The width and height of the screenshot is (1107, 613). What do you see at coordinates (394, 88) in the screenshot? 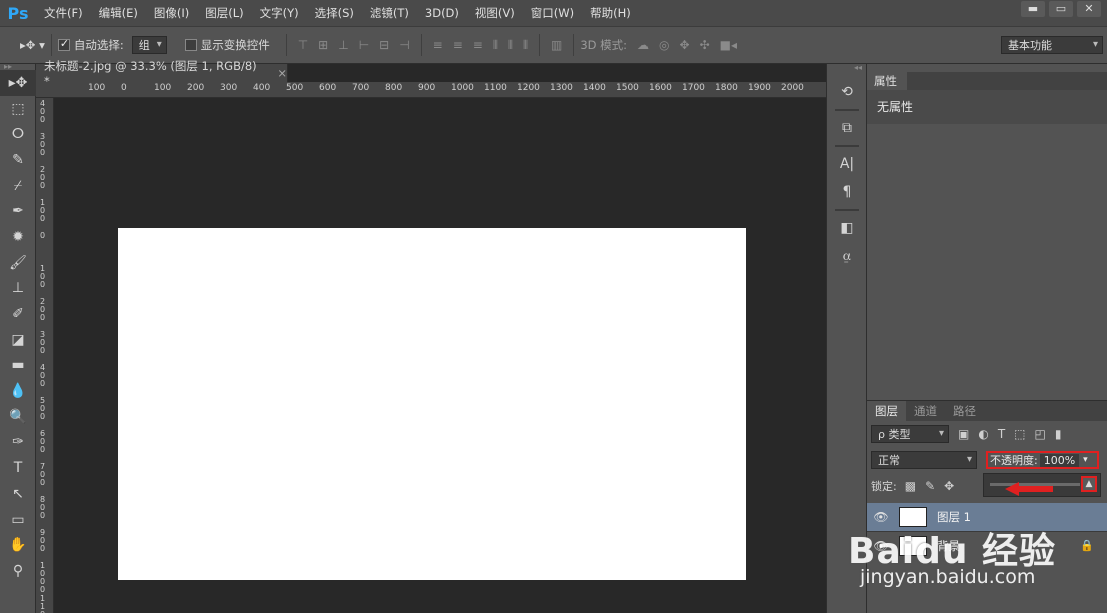
I see `ruler-tick-label: 800` at bounding box center [394, 88].